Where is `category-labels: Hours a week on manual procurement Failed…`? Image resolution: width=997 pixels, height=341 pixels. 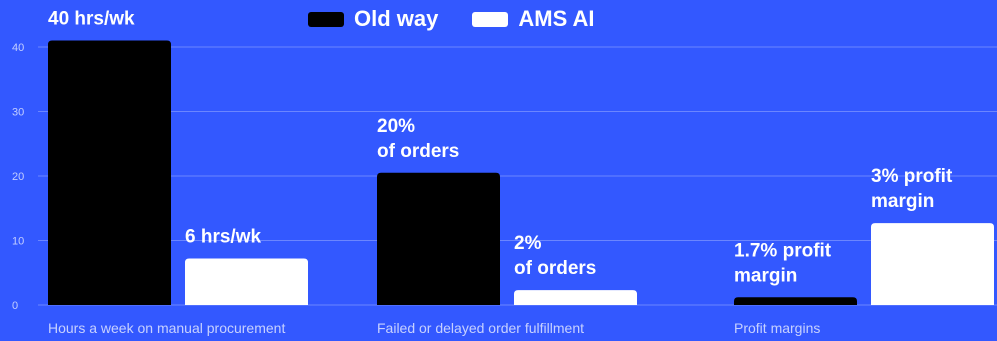 category-labels: Hours a week on manual procurement Failed… is located at coordinates (434, 328).